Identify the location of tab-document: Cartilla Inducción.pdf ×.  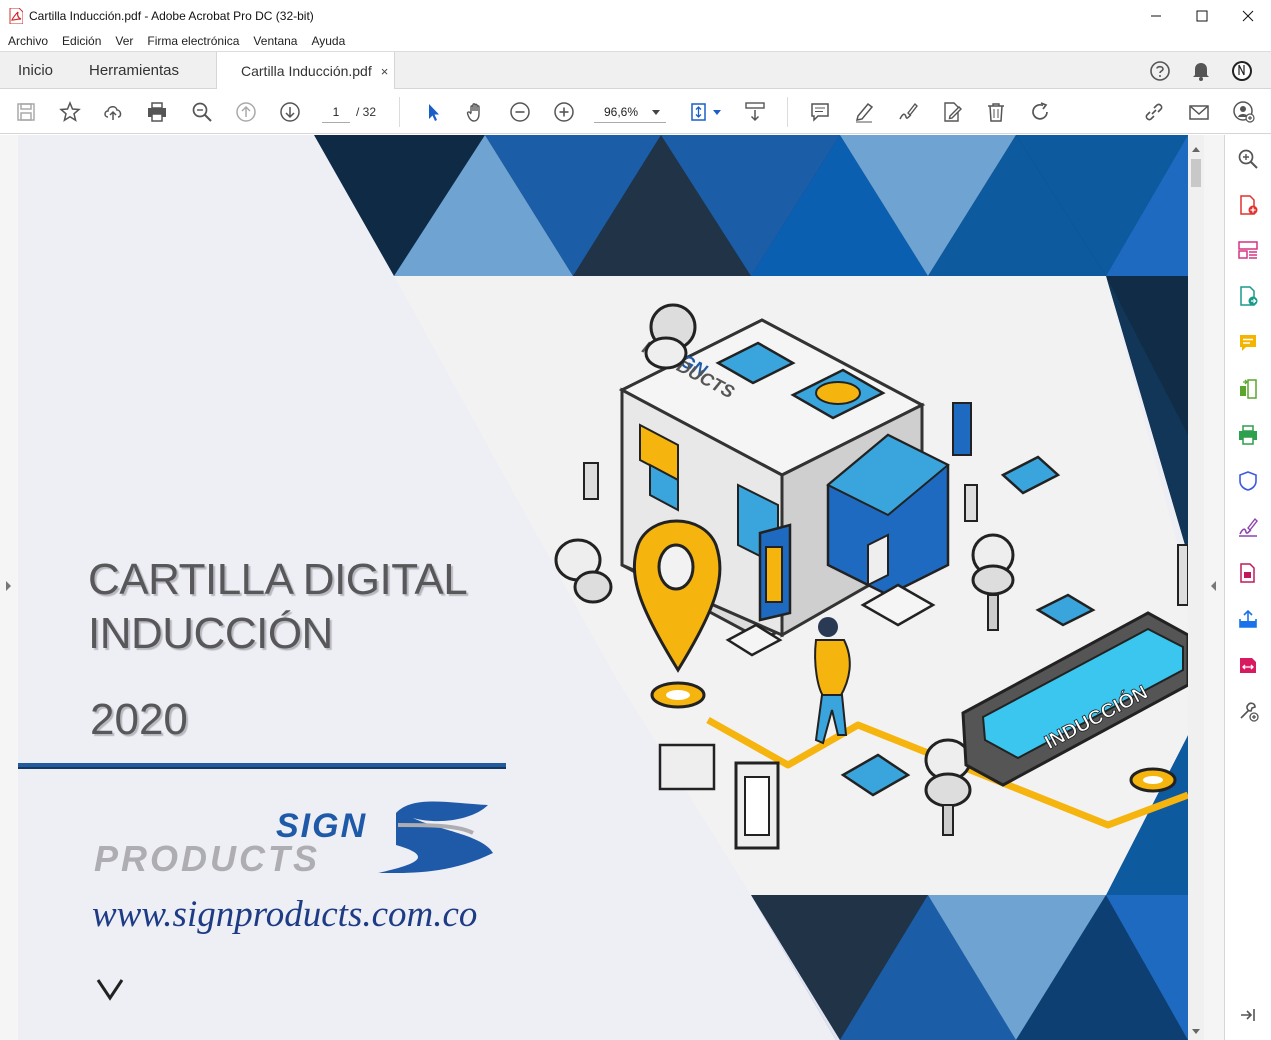
(305, 71).